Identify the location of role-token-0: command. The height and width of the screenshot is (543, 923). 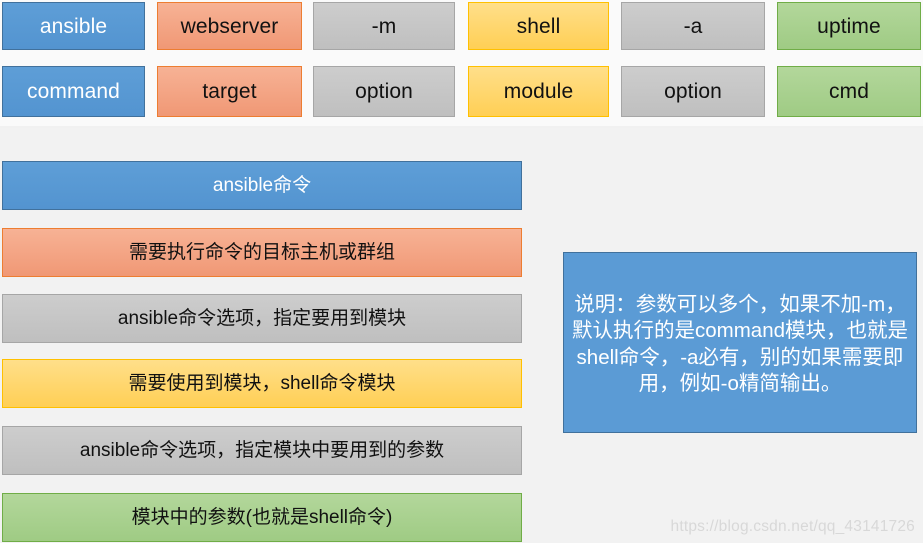
(73, 91).